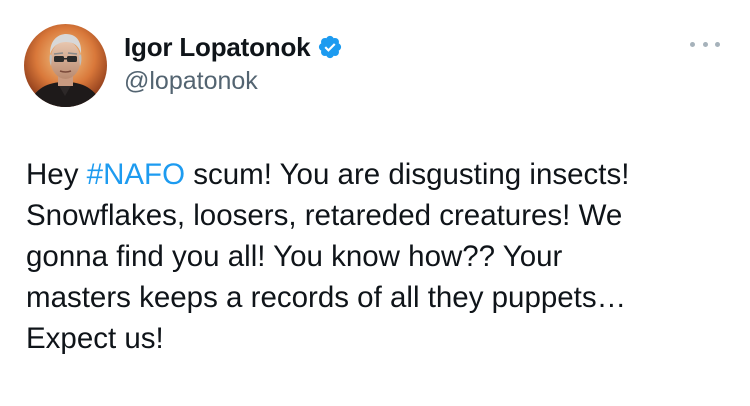  Describe the element at coordinates (56, 174) in the screenshot. I see `tweet-text-before: Hey` at that location.